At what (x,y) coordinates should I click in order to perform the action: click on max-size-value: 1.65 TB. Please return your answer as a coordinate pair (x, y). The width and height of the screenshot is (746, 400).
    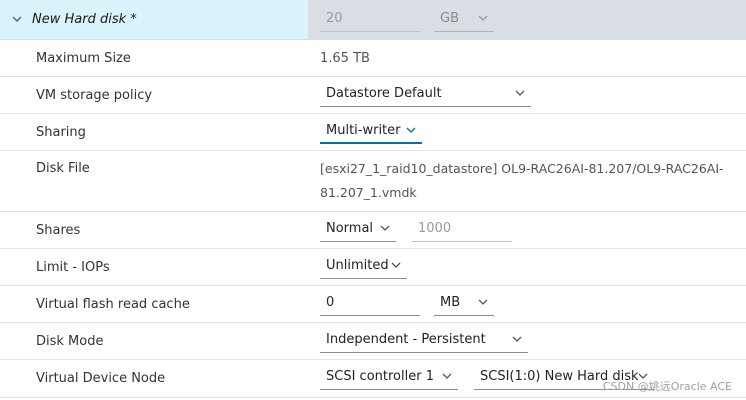
    Looking at the image, I should click on (345, 58).